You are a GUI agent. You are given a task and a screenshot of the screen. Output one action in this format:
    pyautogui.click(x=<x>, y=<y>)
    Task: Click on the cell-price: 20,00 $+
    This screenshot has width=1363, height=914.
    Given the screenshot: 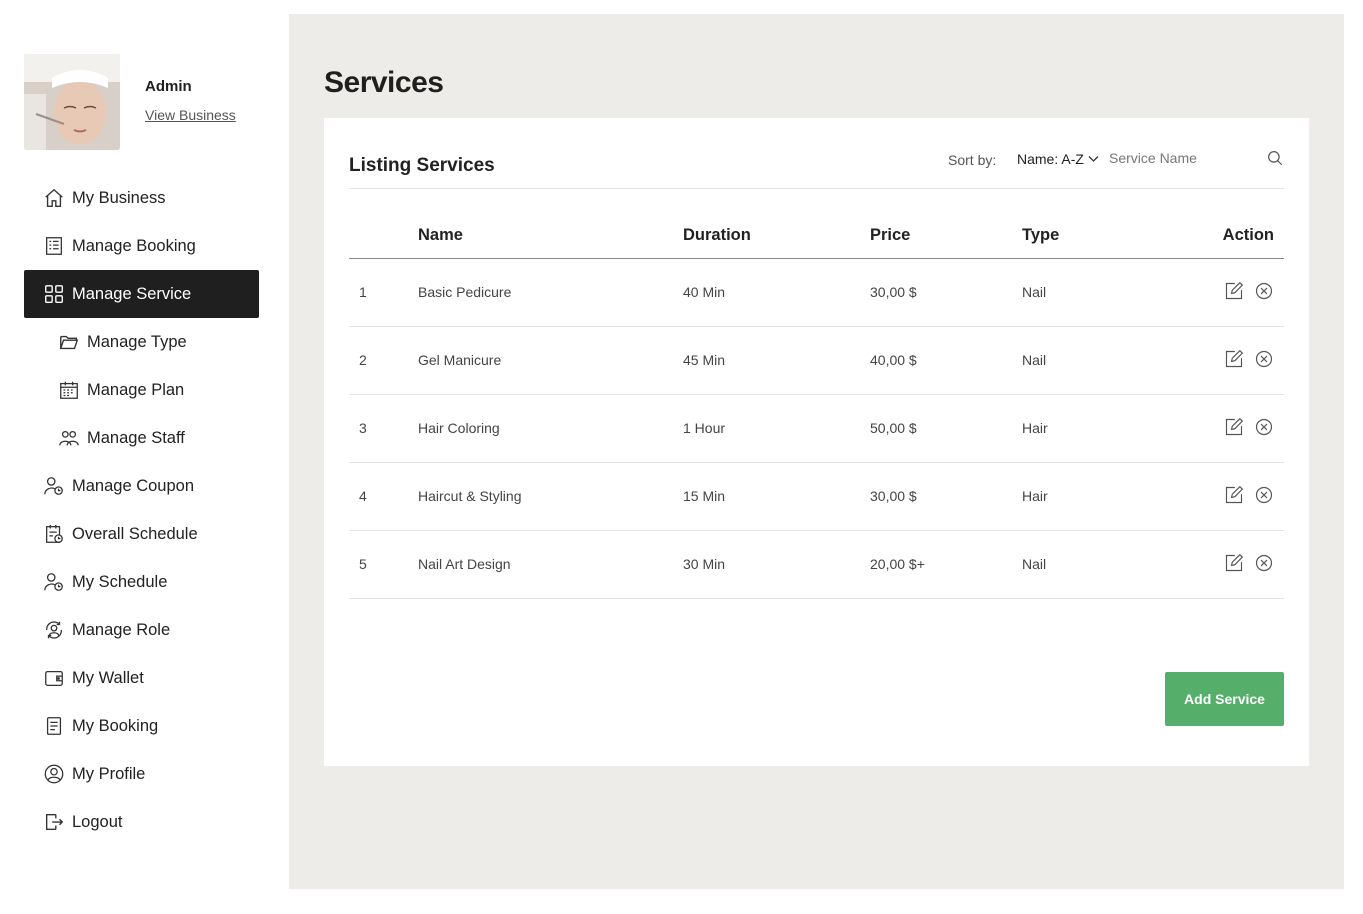 What is the action you would take?
    pyautogui.click(x=946, y=564)
    